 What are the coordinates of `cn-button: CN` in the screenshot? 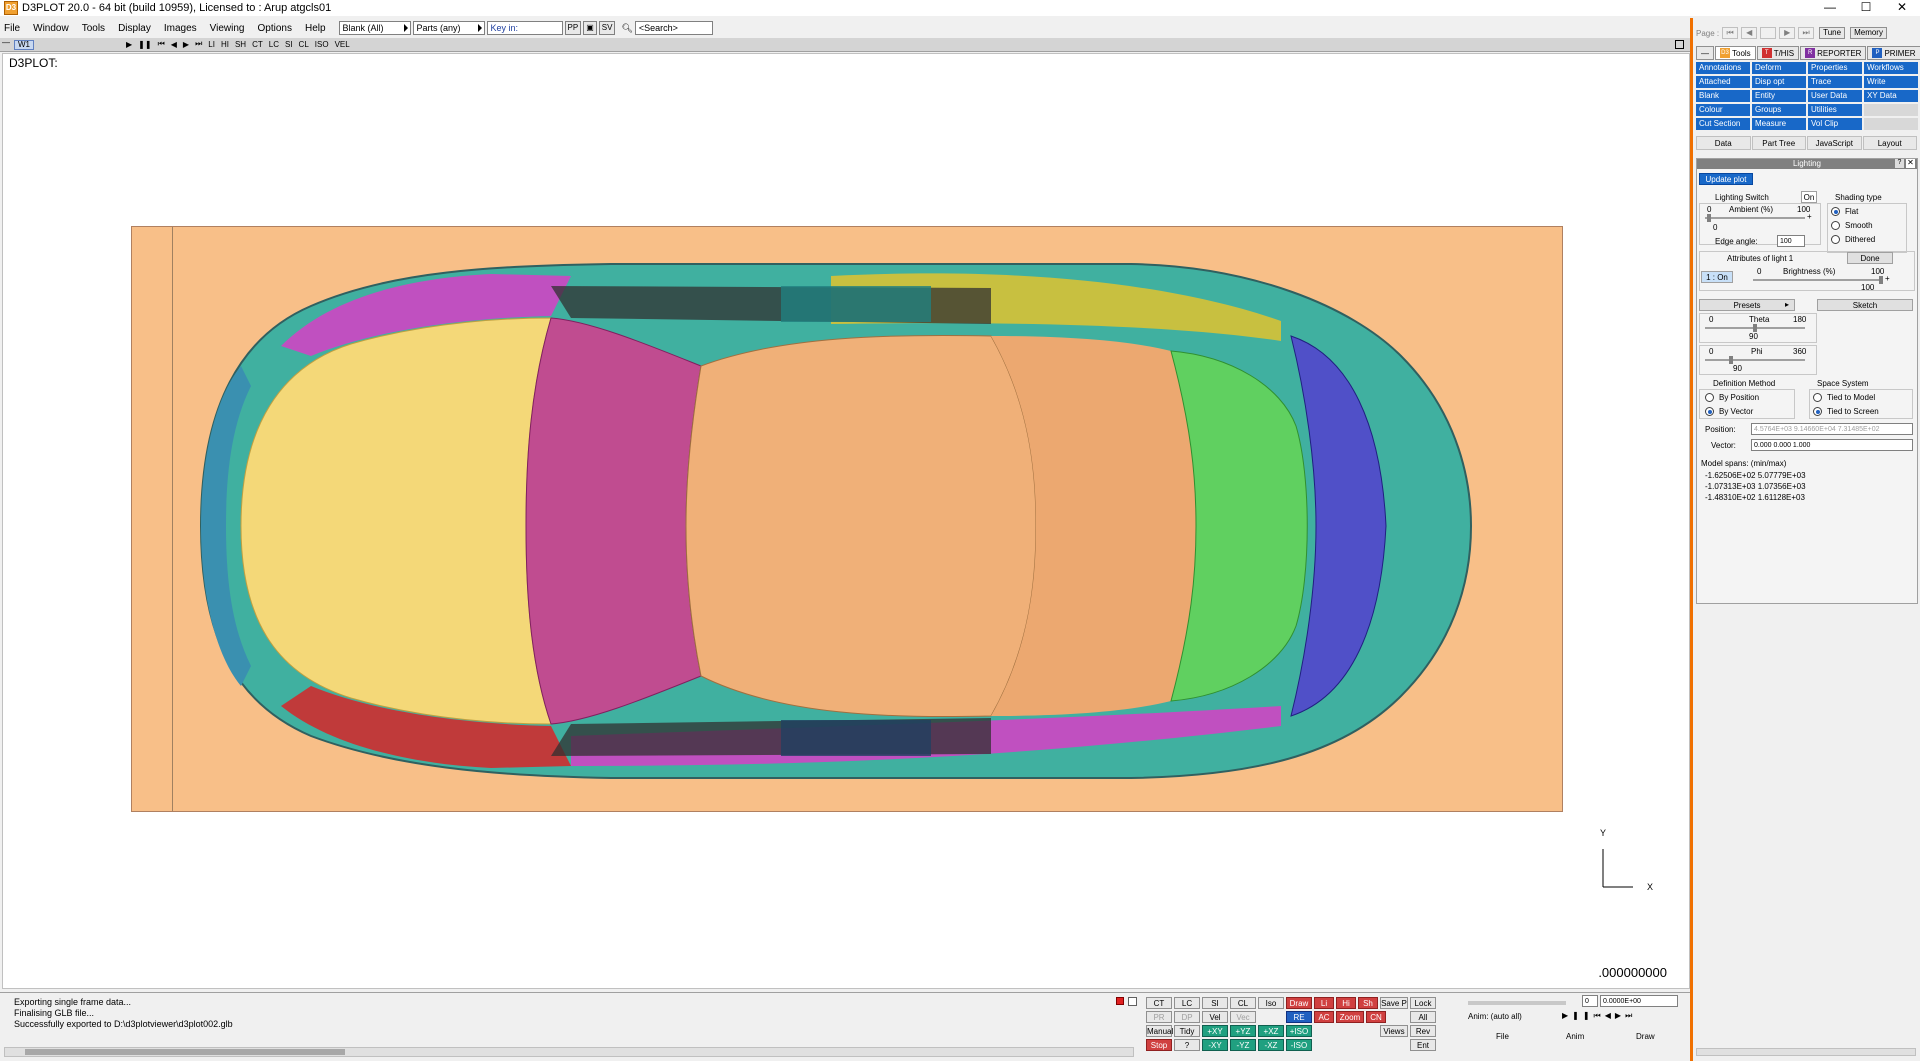 It's located at (1376, 1017).